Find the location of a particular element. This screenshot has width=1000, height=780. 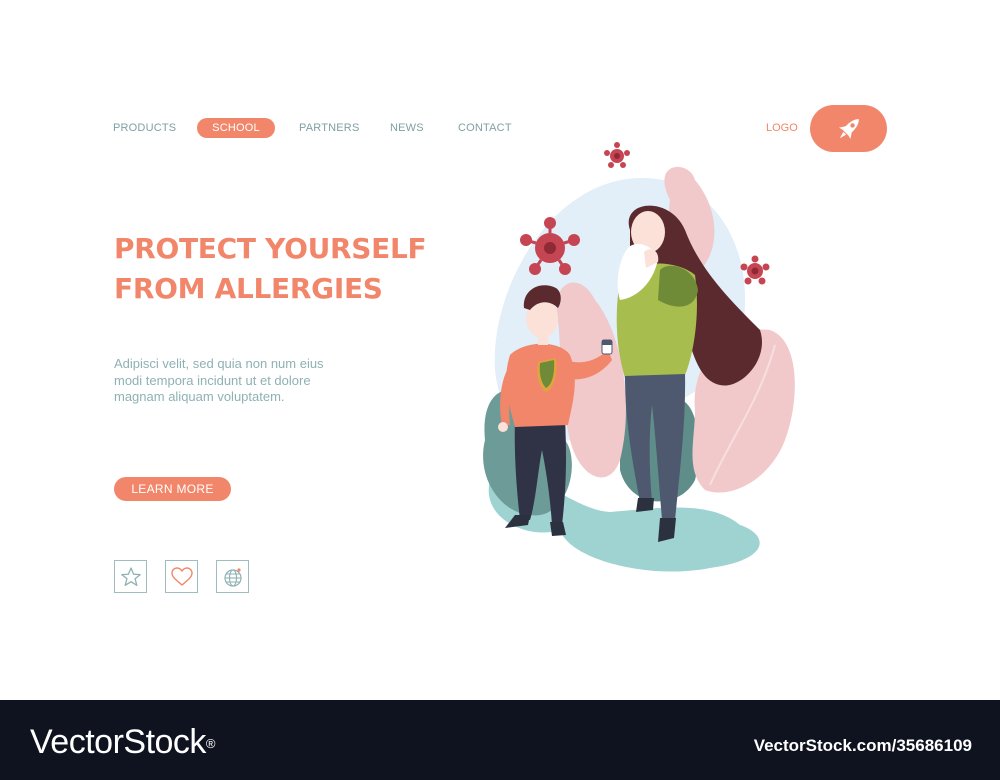

nav-item-partners: PARTNERS is located at coordinates (329, 128).